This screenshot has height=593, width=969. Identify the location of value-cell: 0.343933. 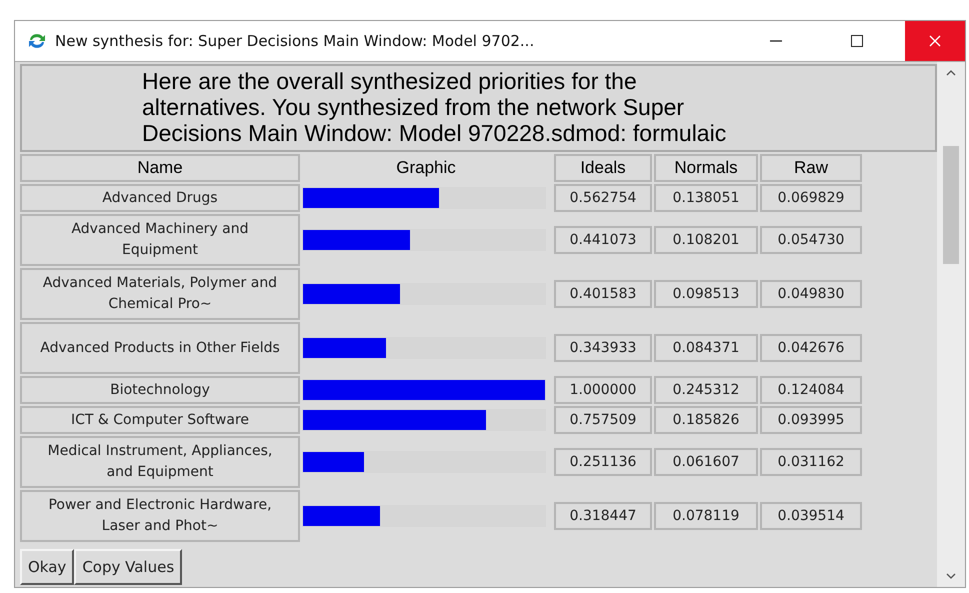
(603, 348).